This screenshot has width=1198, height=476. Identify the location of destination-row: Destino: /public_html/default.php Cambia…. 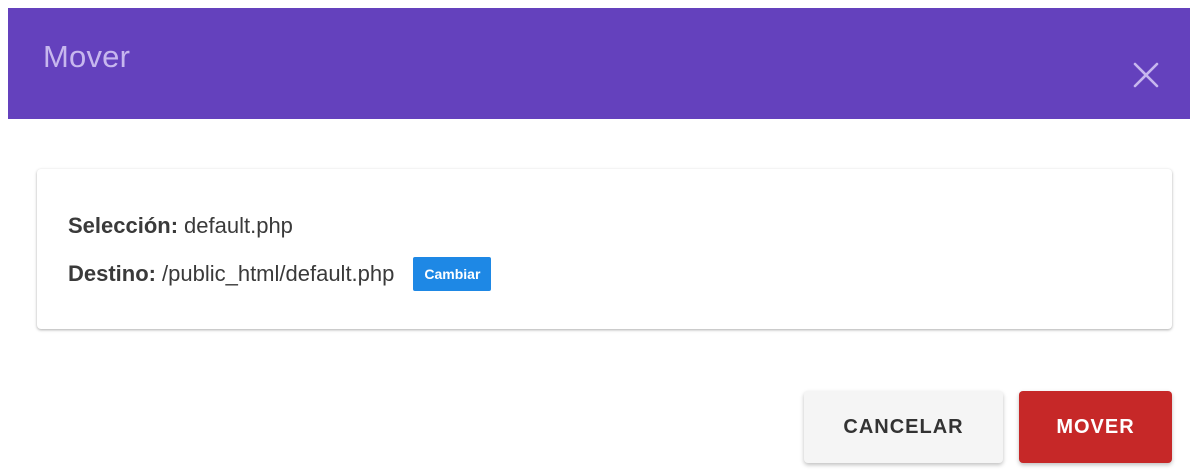
(620, 274).